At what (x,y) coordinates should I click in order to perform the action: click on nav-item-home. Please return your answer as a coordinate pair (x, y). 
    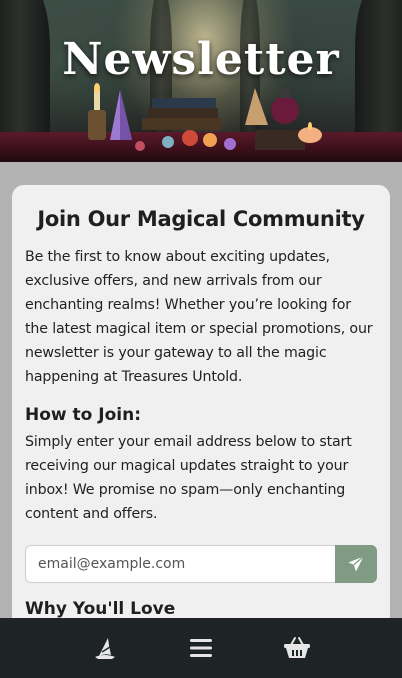
    Looking at the image, I should click on (105, 648).